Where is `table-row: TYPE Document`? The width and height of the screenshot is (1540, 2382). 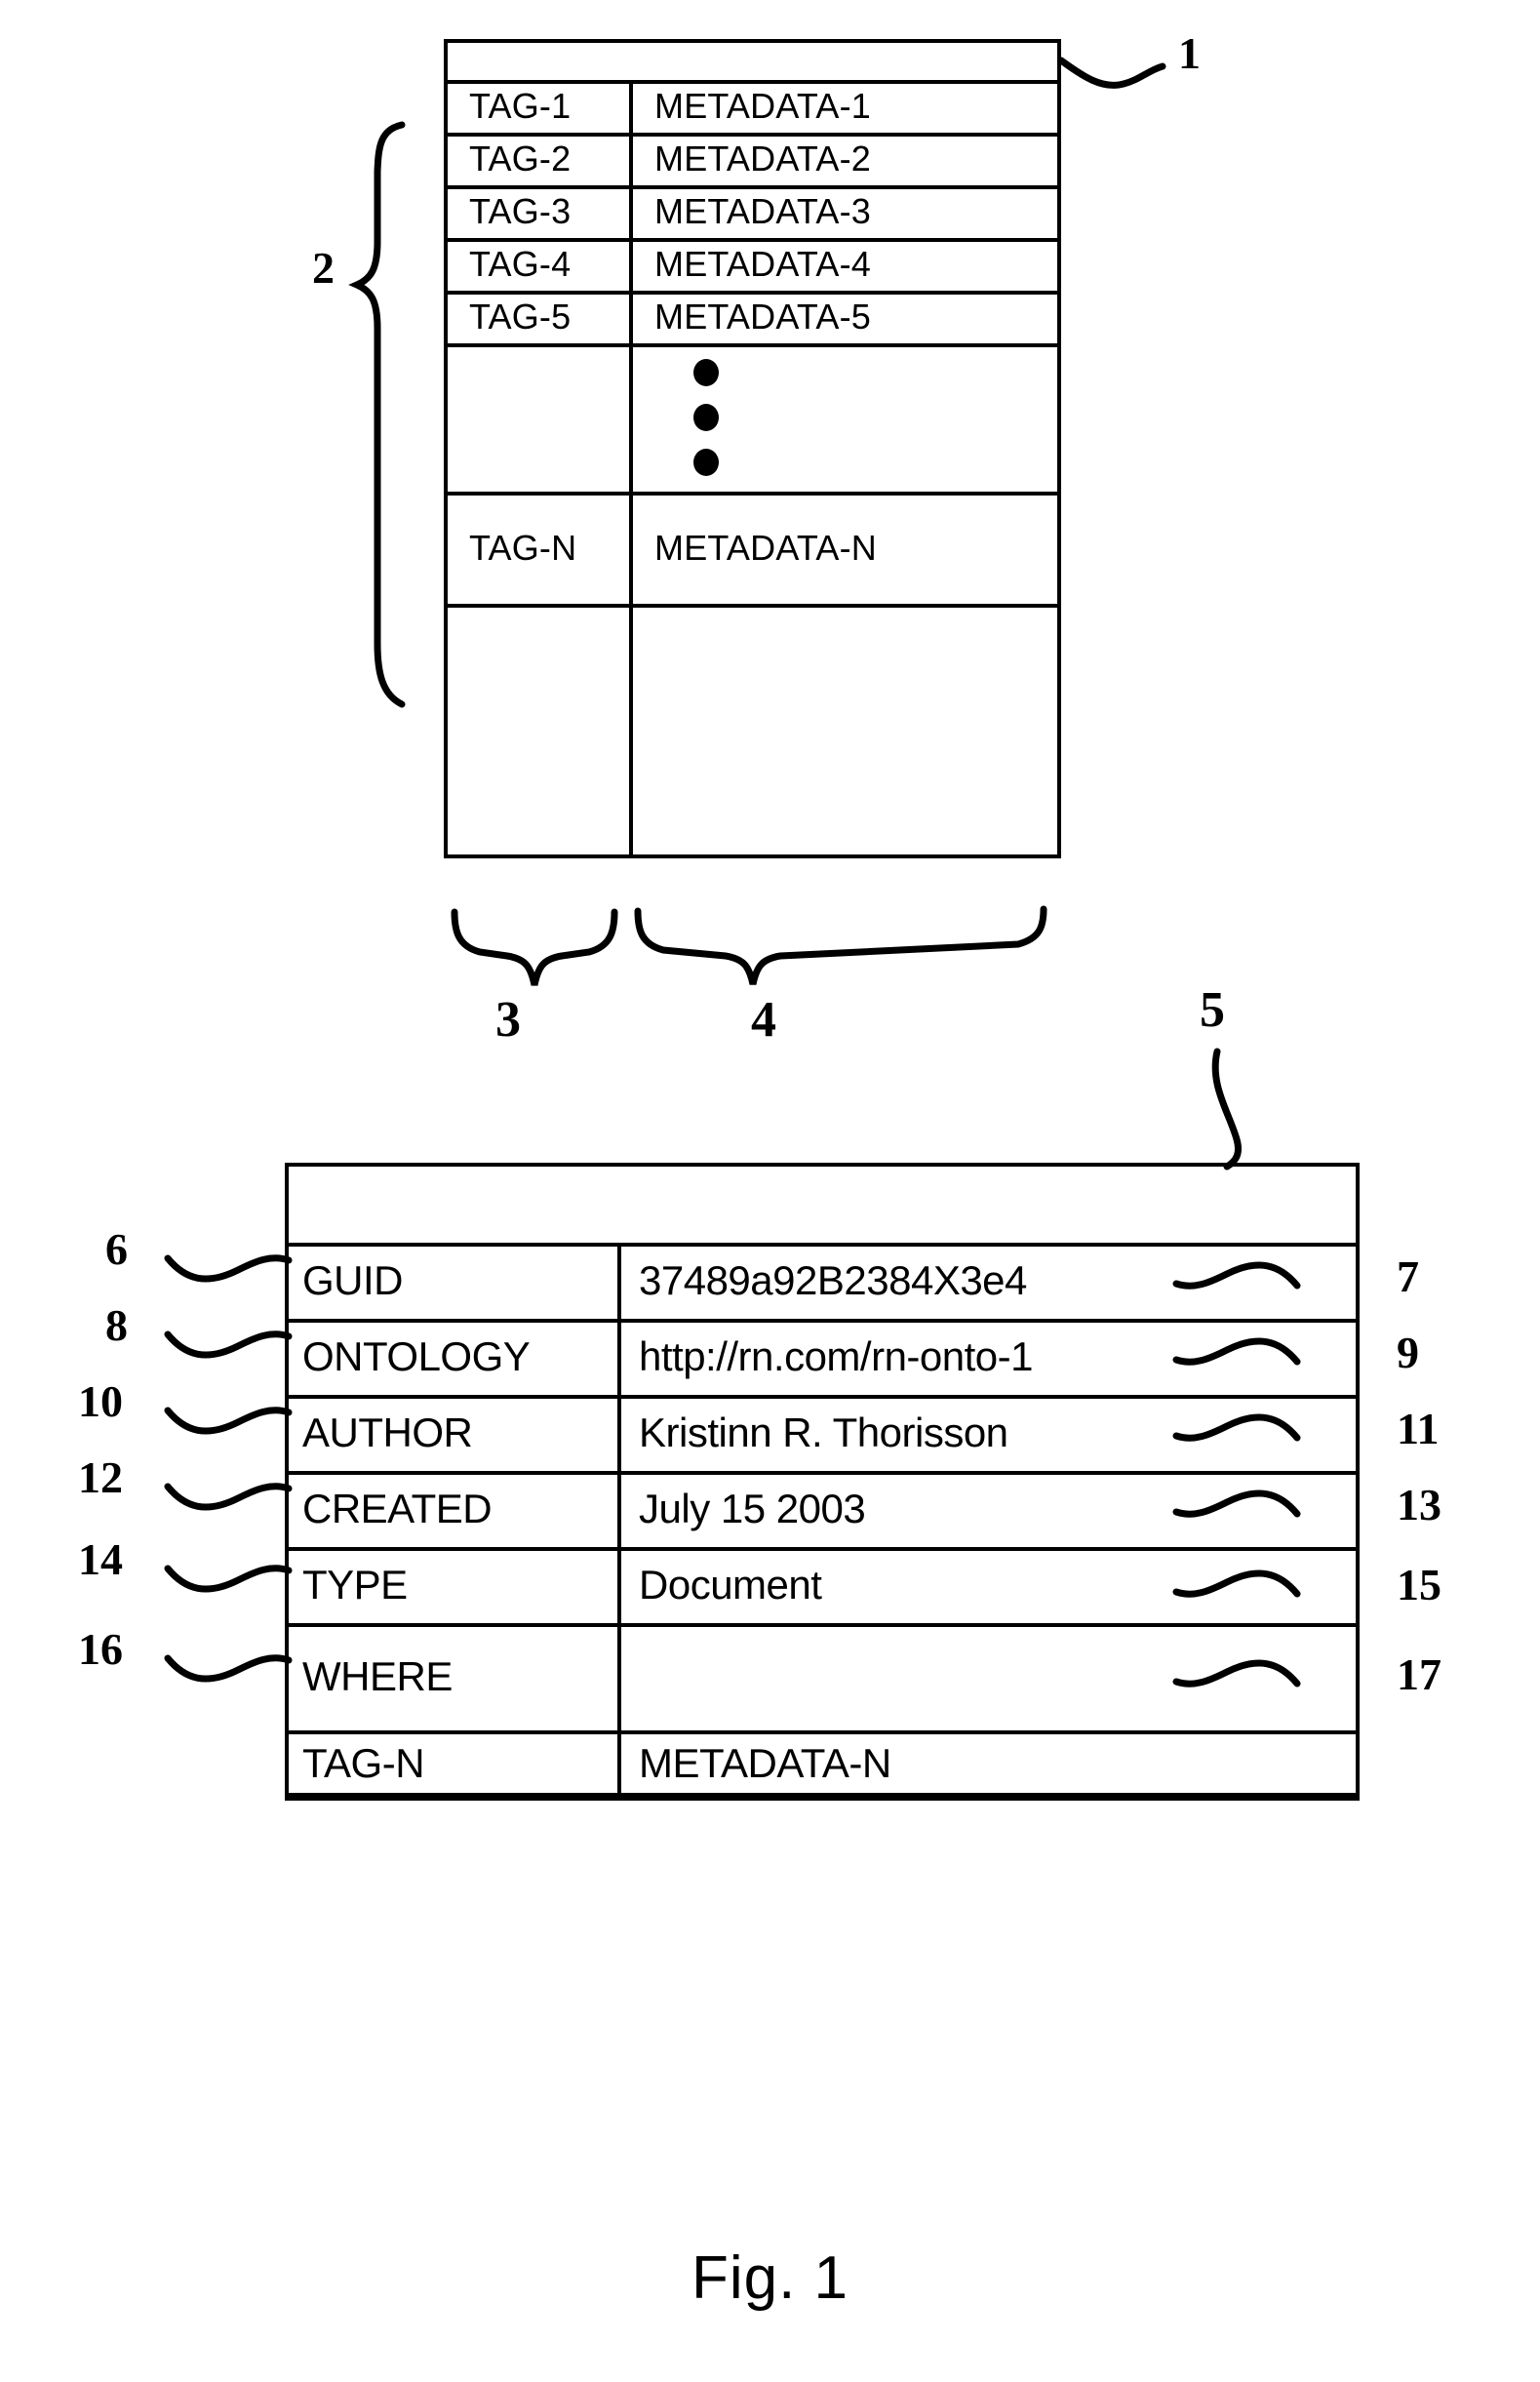 table-row: TYPE Document is located at coordinates (823, 1585).